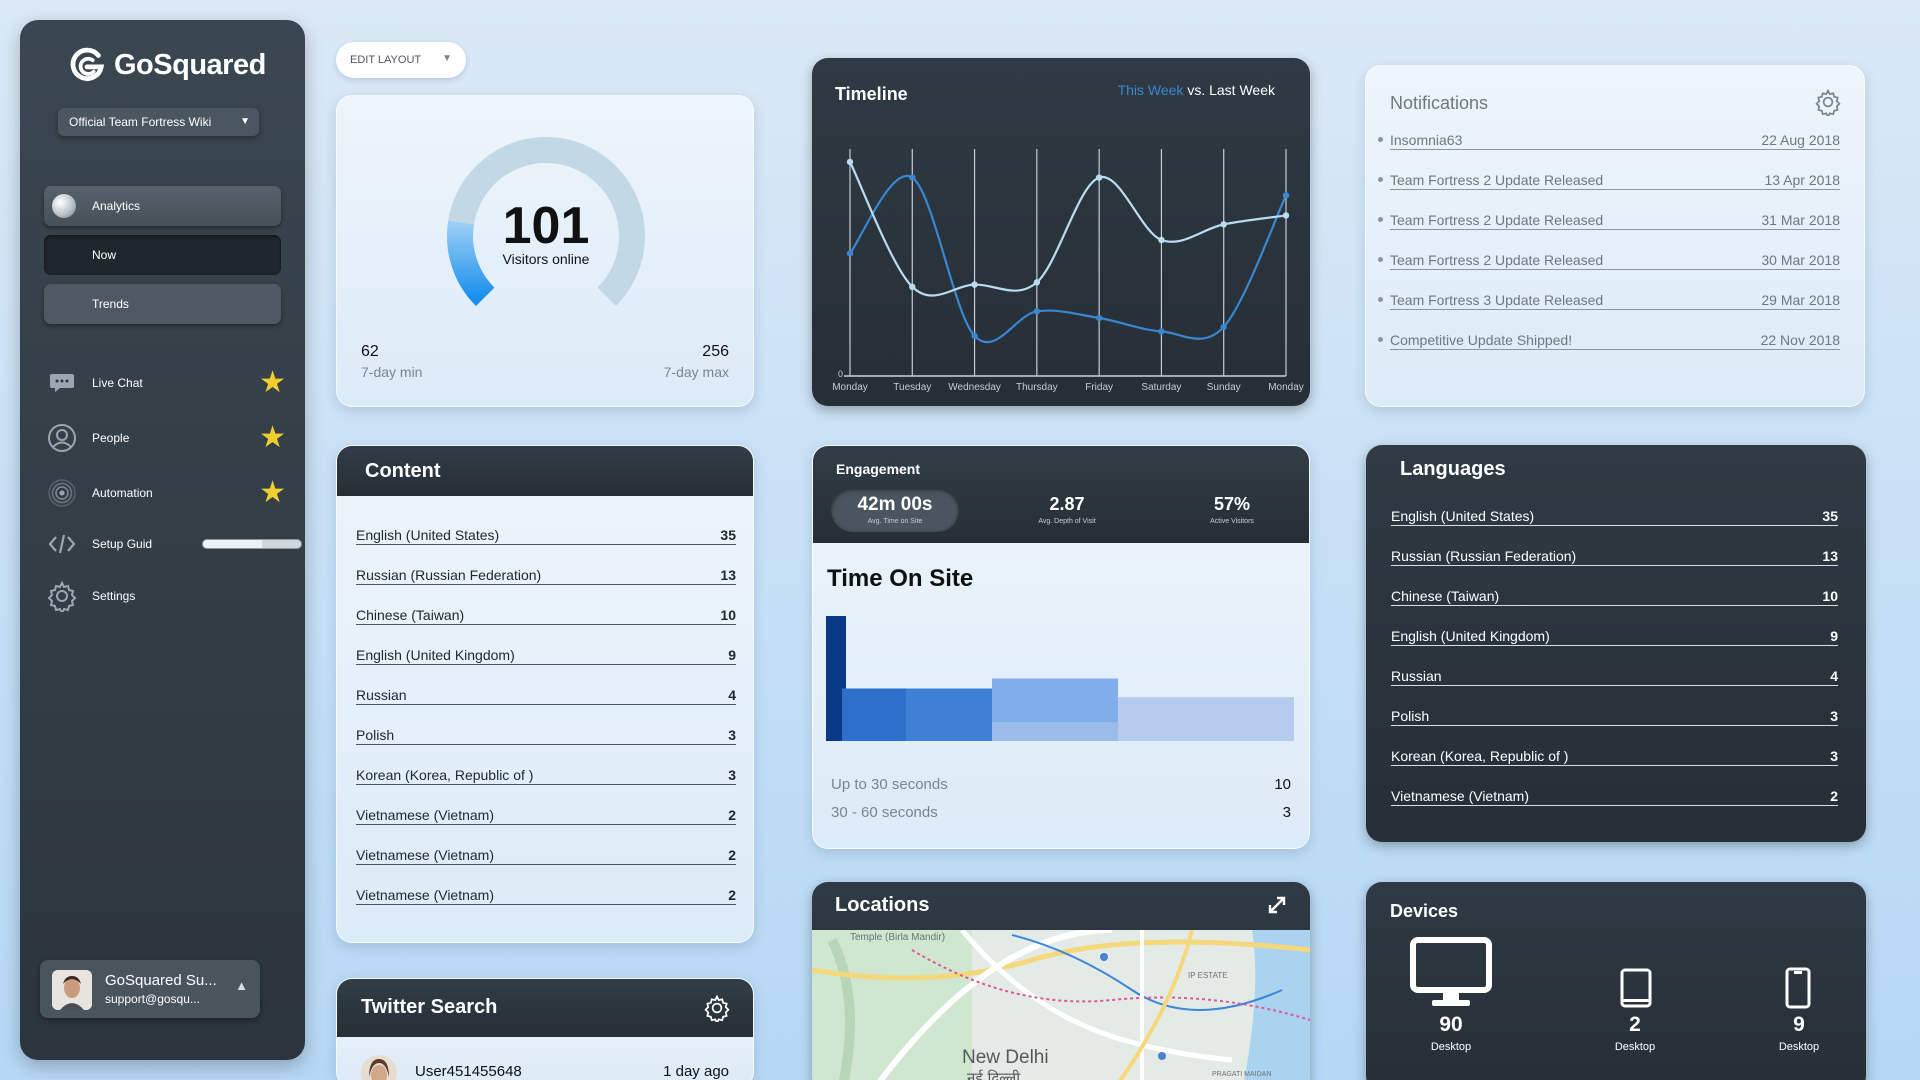 This screenshot has width=1920, height=1080. I want to click on tweet-user: User451455648, so click(468, 1071).